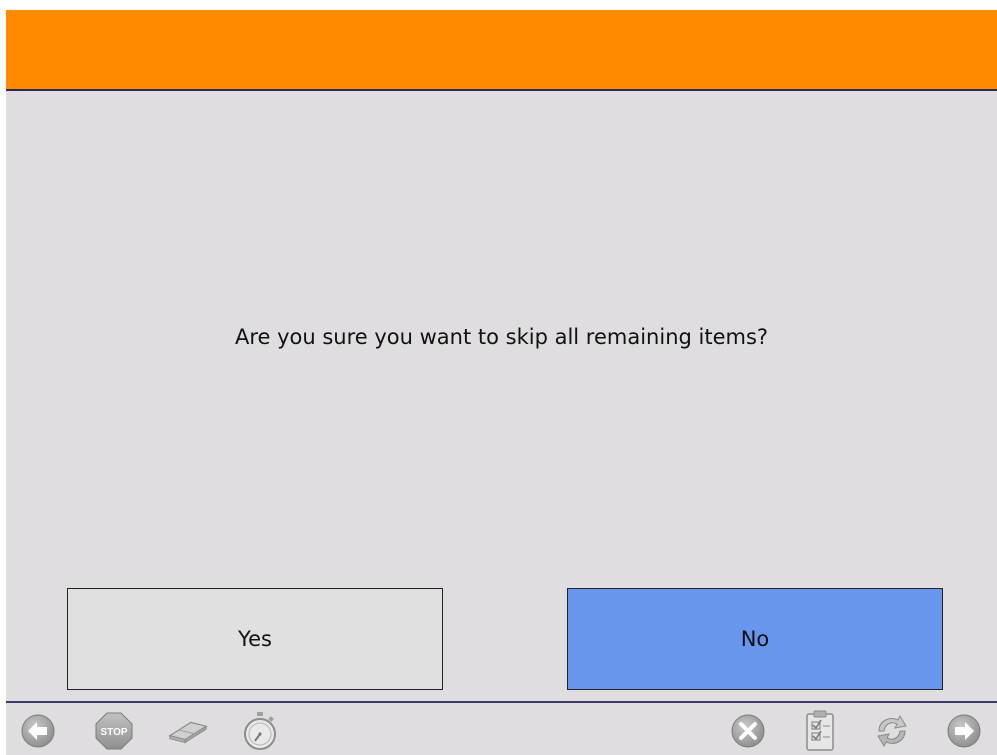 Image resolution: width=997 pixels, height=755 pixels. Describe the element at coordinates (188, 731) in the screenshot. I see `eraser-icon` at that location.